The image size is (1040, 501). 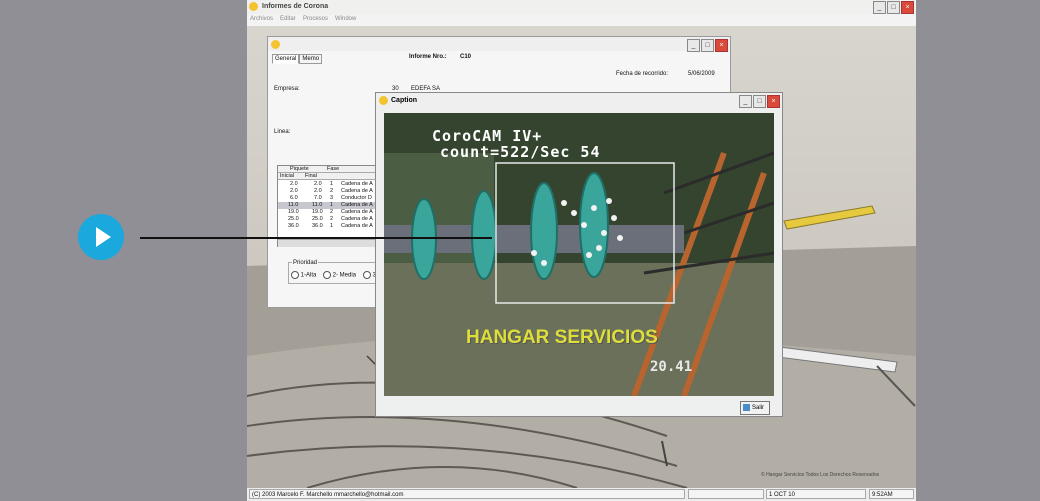 What do you see at coordinates (579, 100) in the screenshot?
I see `caption-titlebar: Caption _ □ ×` at bounding box center [579, 100].